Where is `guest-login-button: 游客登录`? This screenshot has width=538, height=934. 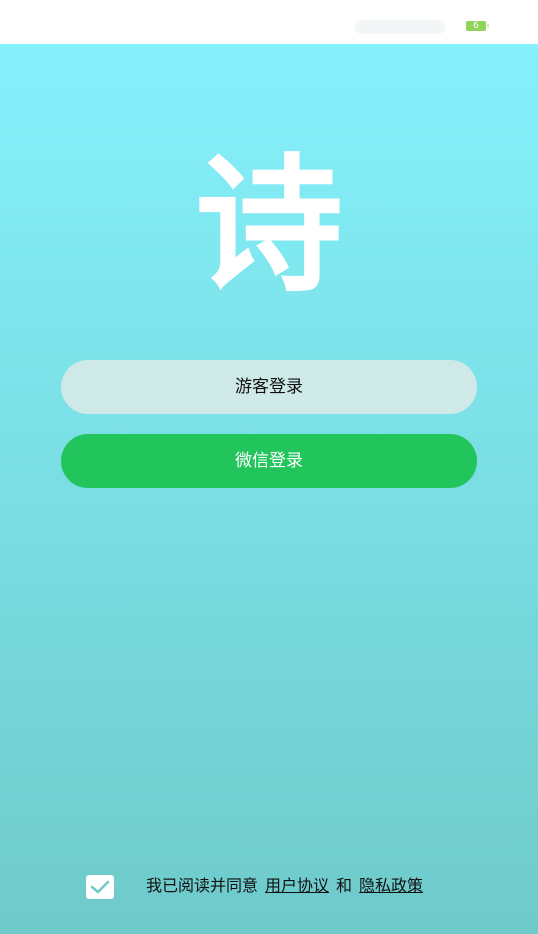
guest-login-button: 游客登录 is located at coordinates (269, 387).